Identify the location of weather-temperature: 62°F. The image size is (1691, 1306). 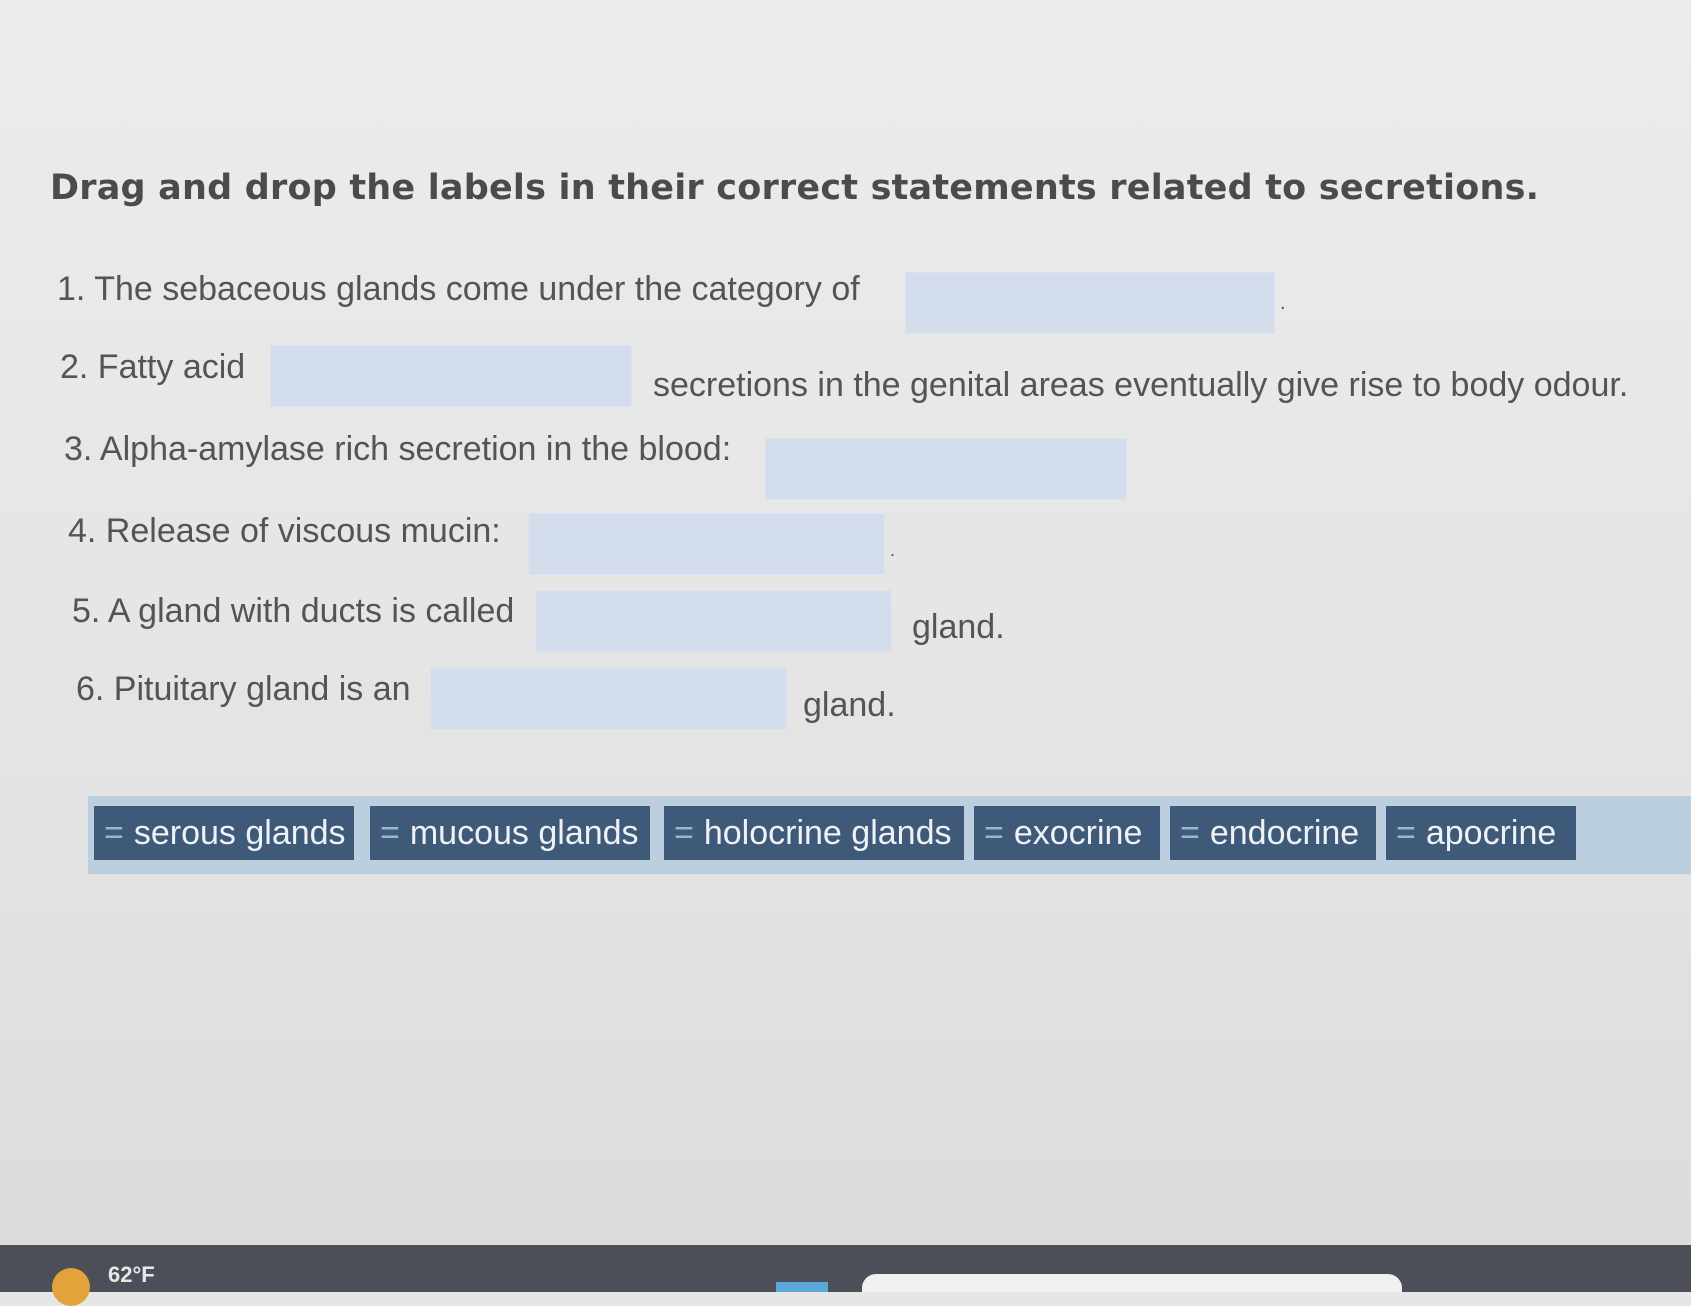
(131, 1275).